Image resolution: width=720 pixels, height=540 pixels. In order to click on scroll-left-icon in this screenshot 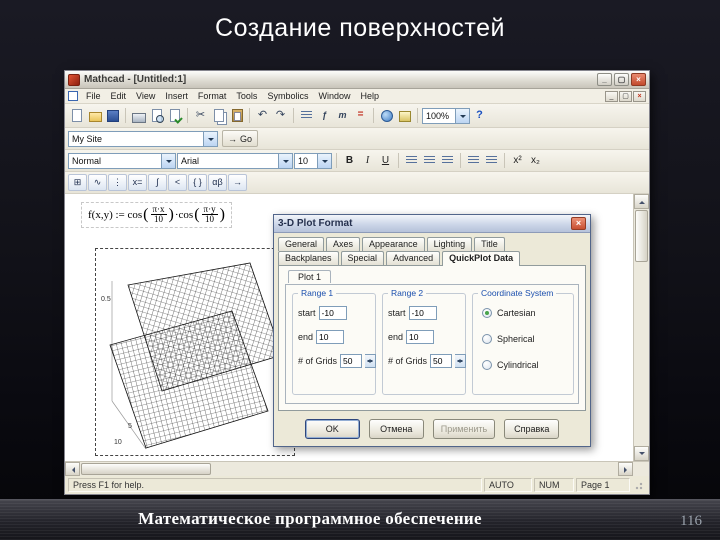, I will do `click(72, 469)`.